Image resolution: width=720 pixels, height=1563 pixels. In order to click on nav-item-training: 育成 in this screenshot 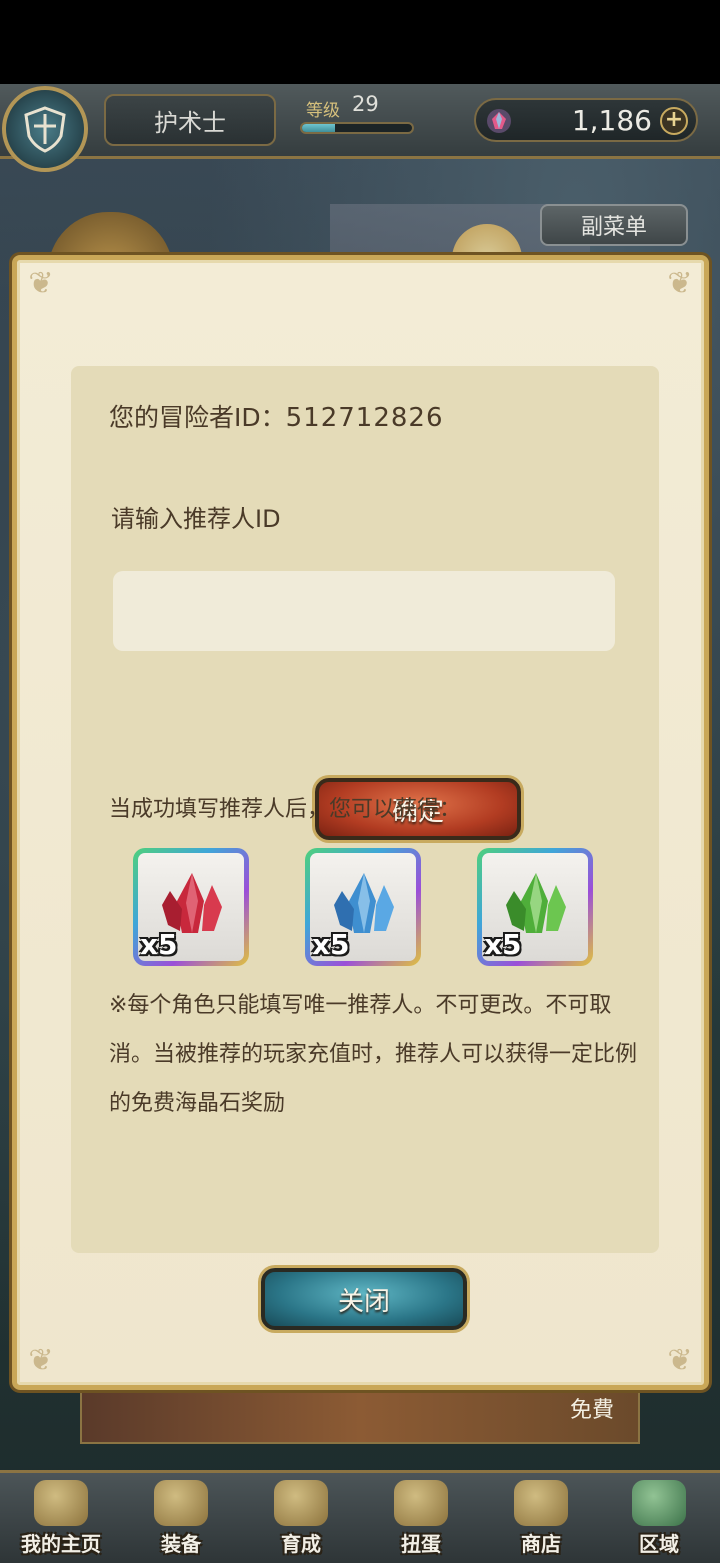, I will do `click(301, 1518)`.